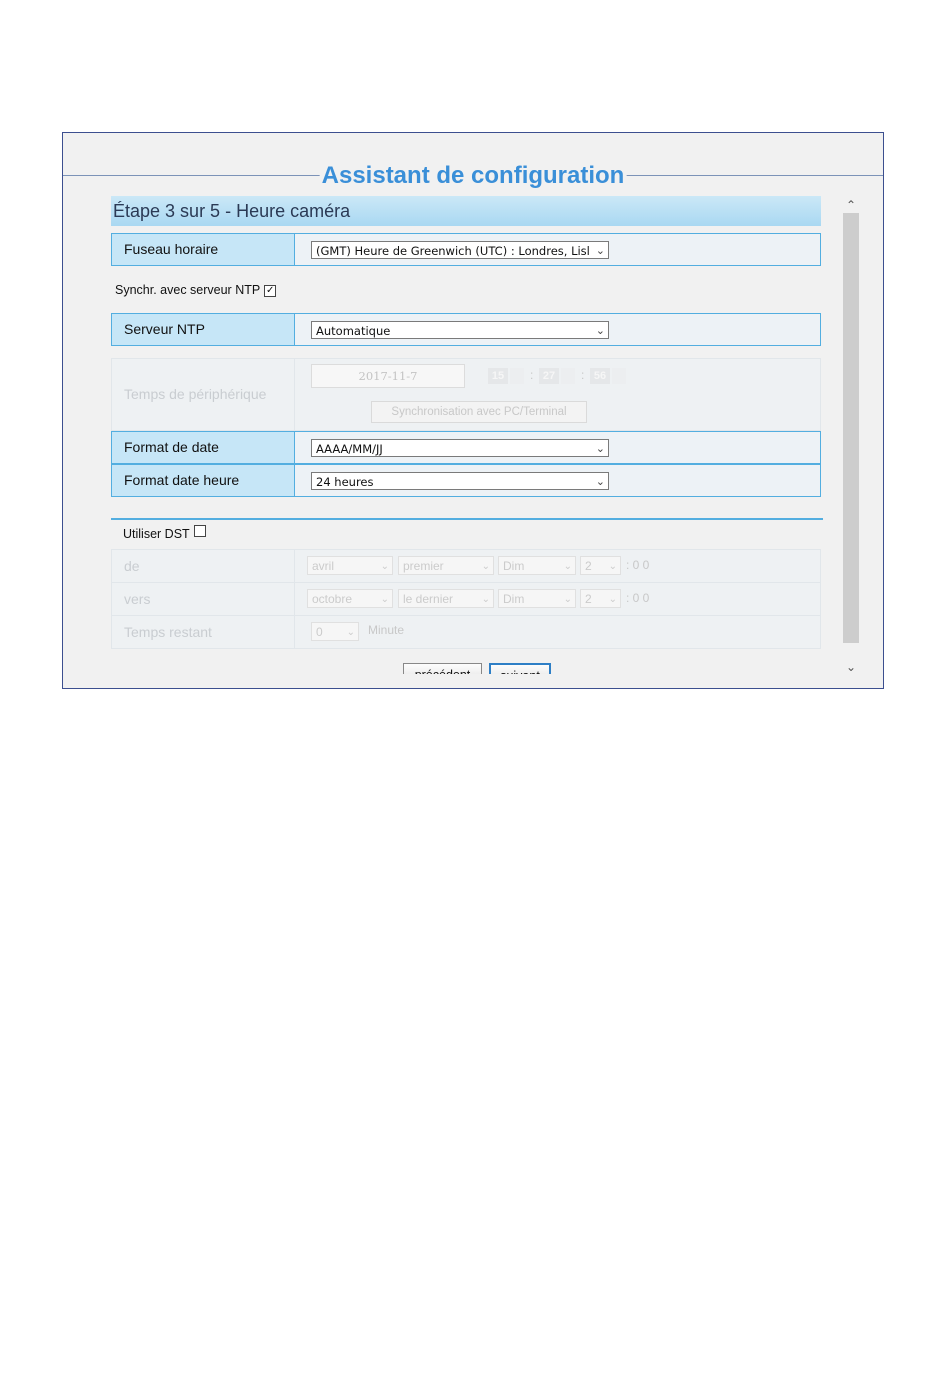 The height and width of the screenshot is (1396, 950). Describe the element at coordinates (386, 630) in the screenshot. I see `dst-remaining-unit: Minute` at that location.